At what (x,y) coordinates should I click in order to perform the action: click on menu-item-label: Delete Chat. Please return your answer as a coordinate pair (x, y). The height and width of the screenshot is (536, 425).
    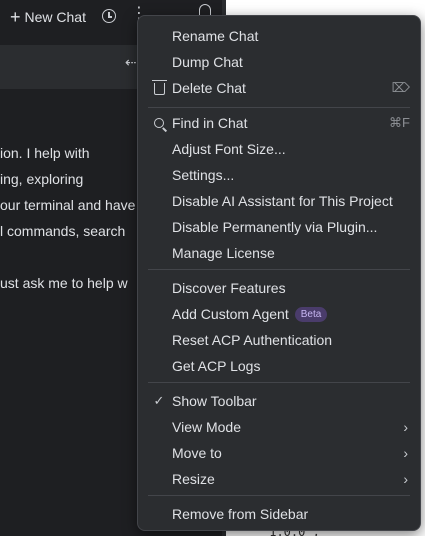
    Looking at the image, I should click on (209, 88).